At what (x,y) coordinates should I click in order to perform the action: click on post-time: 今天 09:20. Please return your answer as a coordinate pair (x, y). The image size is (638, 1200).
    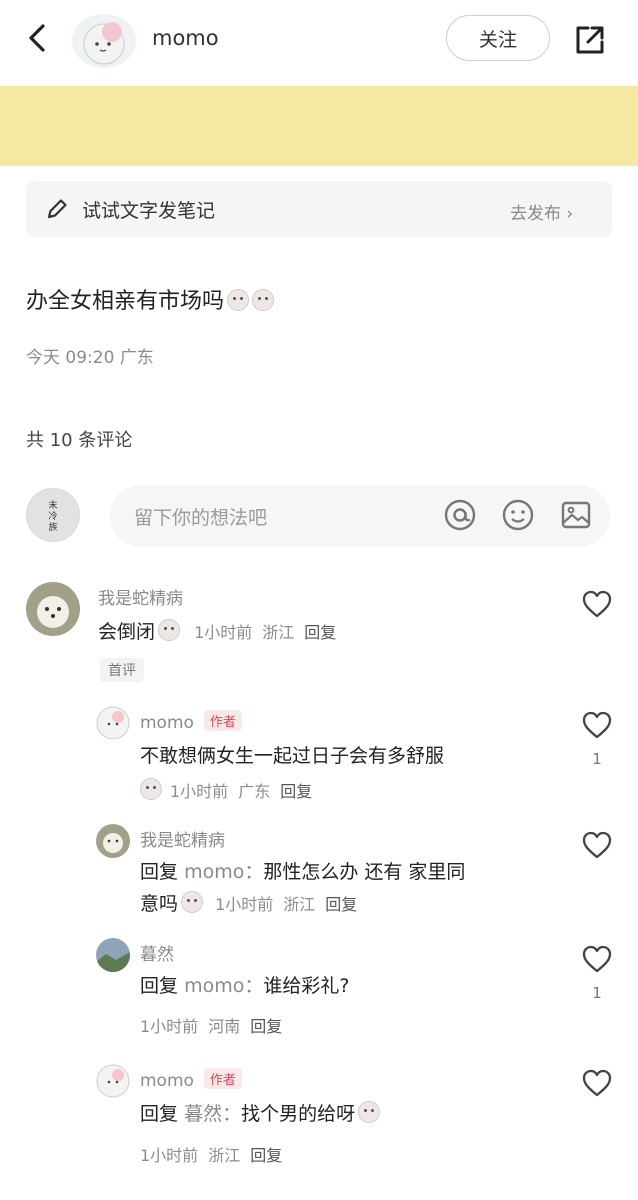
    Looking at the image, I should click on (70, 358).